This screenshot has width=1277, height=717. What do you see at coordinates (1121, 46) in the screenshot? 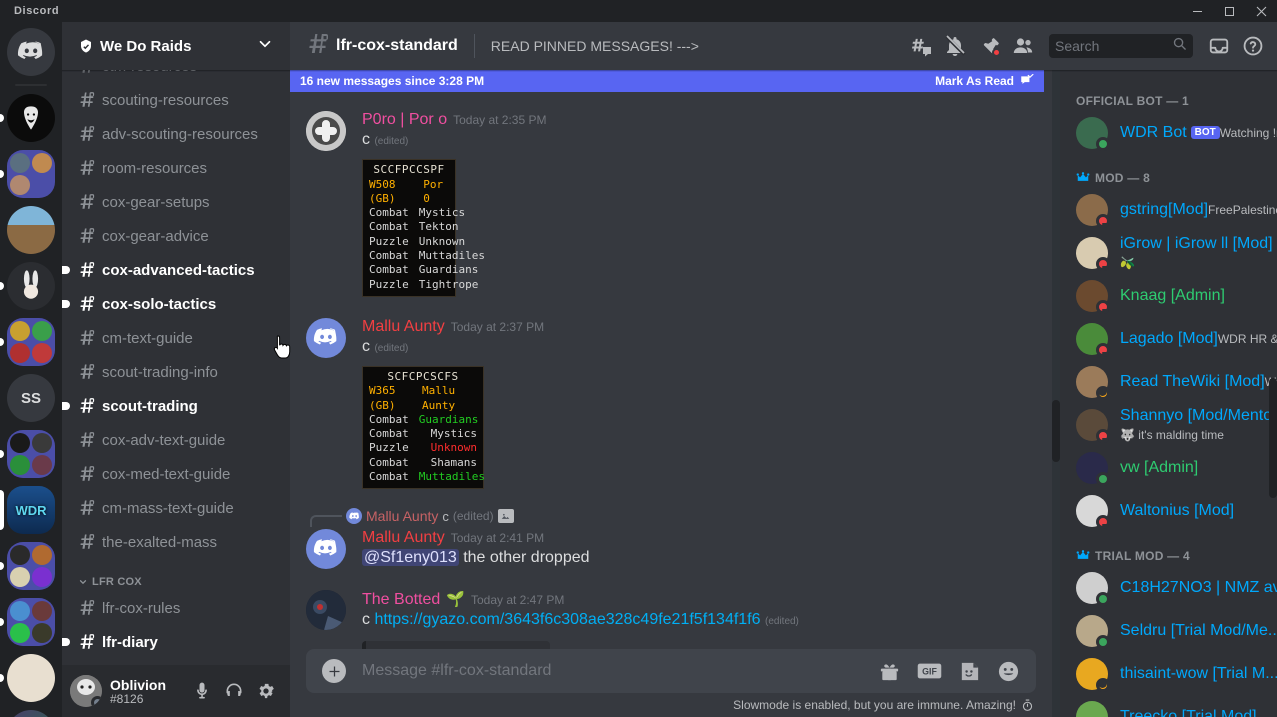
I see `search-input: Search` at bounding box center [1121, 46].